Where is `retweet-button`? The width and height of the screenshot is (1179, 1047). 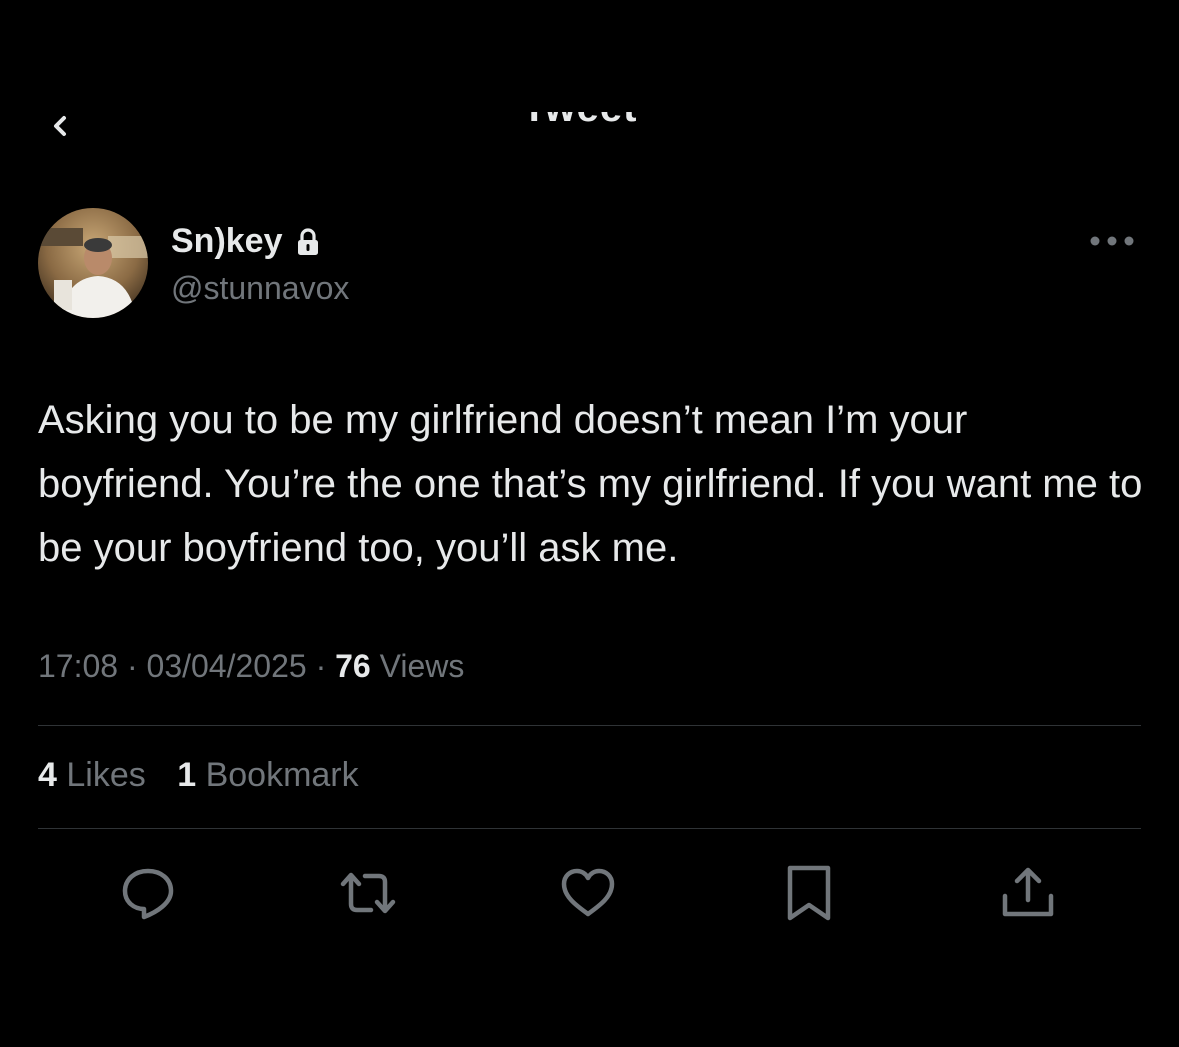
retweet-button is located at coordinates (368, 893).